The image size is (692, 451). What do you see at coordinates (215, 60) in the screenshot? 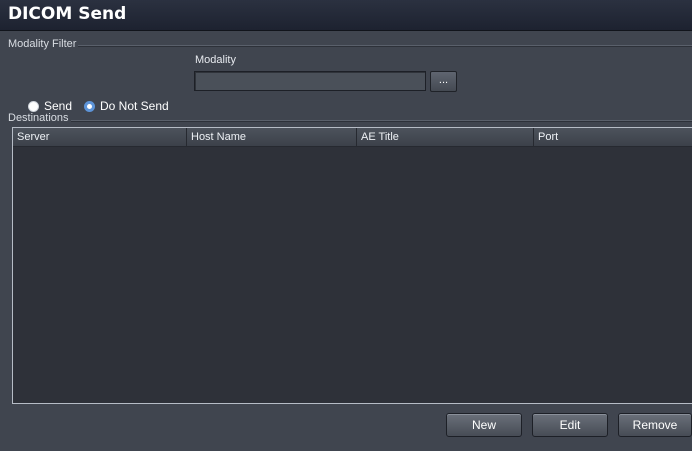
I see `modality-label: Modality` at bounding box center [215, 60].